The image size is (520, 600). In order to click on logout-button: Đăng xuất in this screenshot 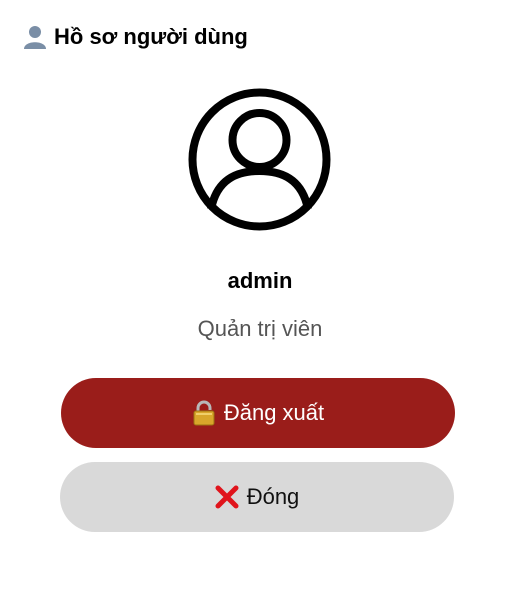, I will do `click(258, 413)`.